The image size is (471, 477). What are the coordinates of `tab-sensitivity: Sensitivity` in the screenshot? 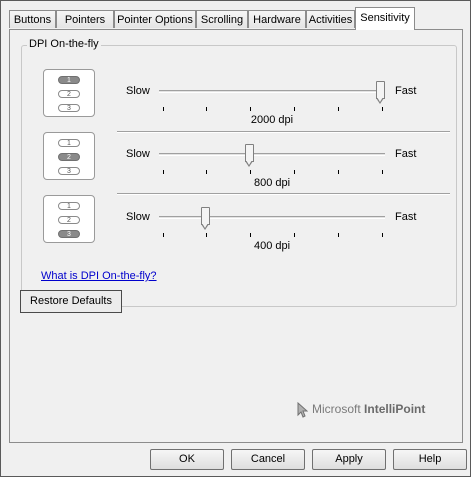 It's located at (385, 18).